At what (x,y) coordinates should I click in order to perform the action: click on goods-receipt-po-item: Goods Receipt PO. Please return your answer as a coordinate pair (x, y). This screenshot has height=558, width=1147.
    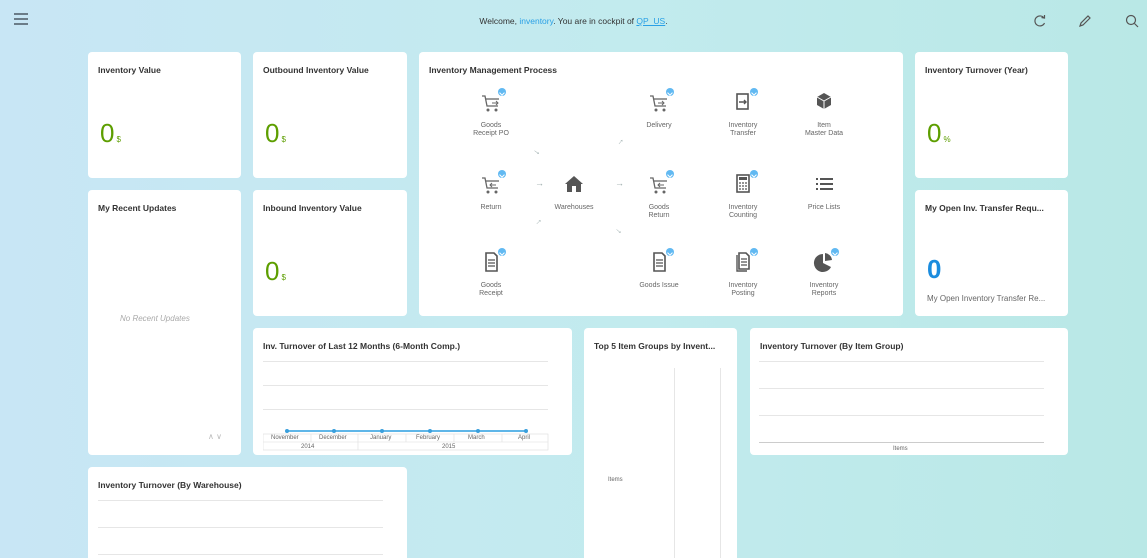
    Looking at the image, I should click on (491, 113).